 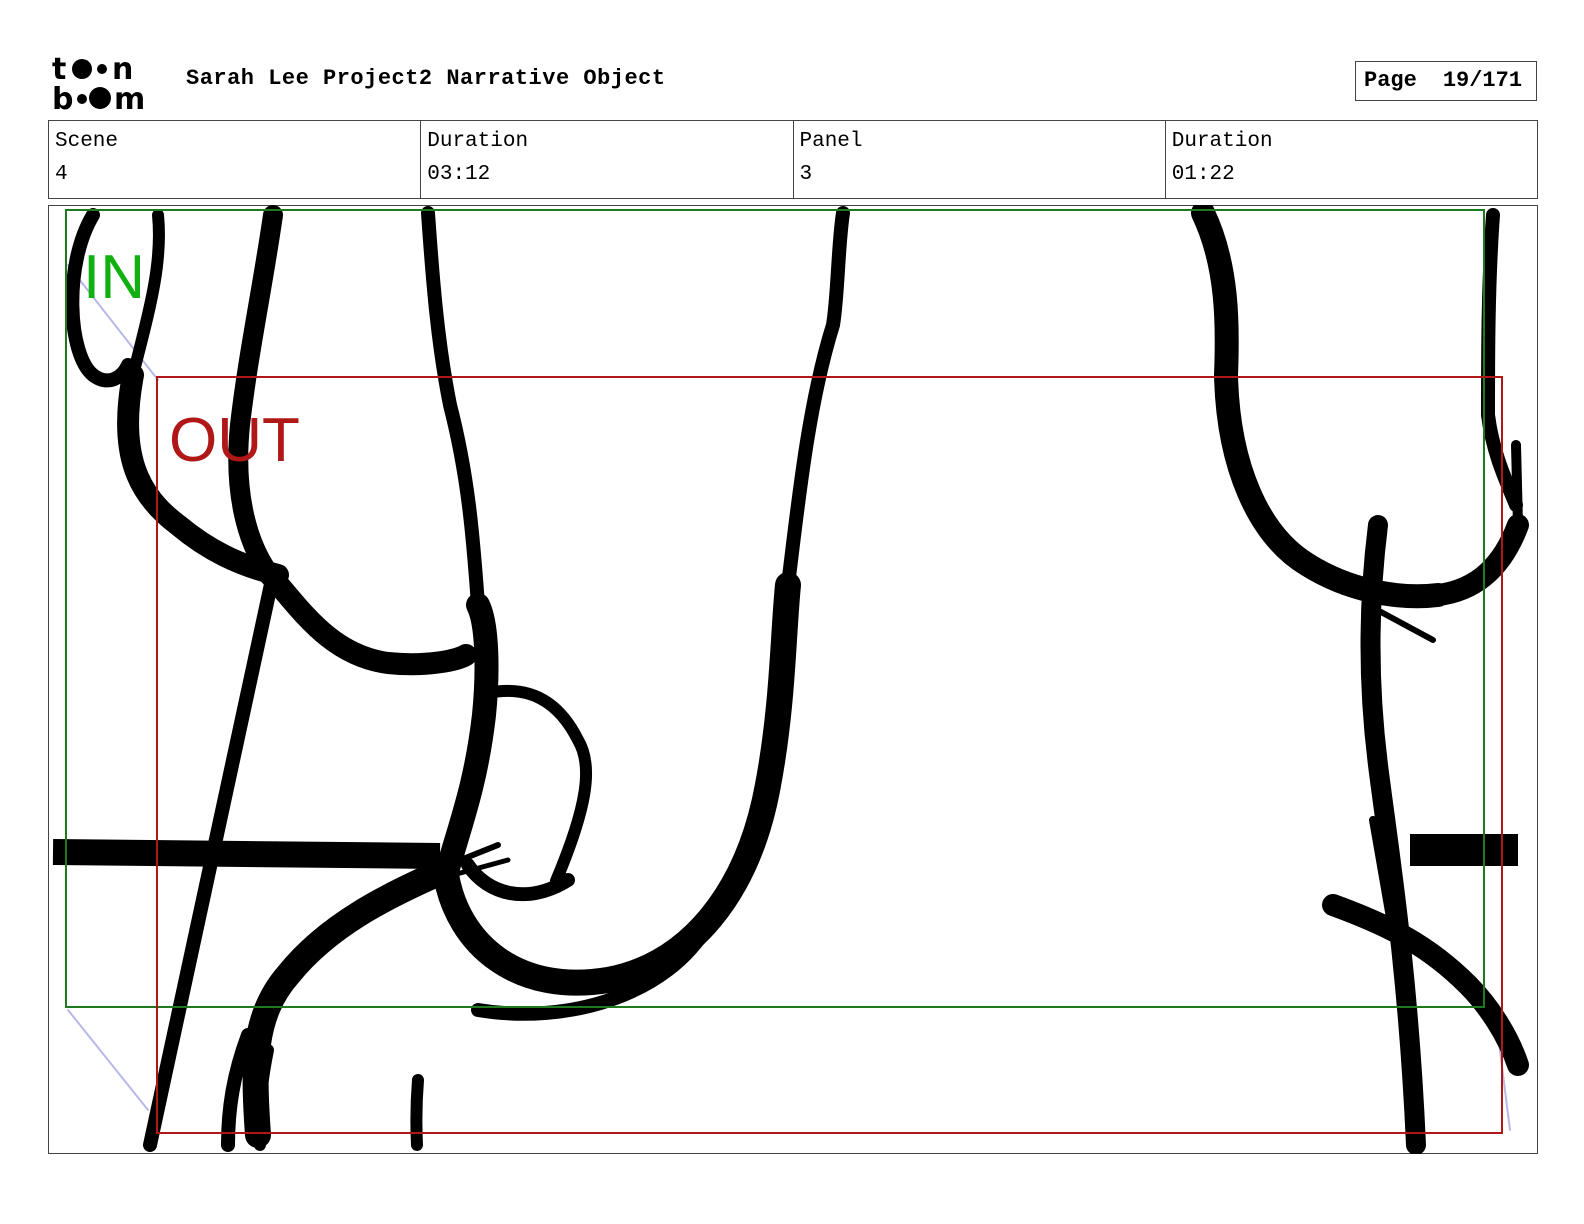 I want to click on scene-label: Scene, so click(x=87, y=141).